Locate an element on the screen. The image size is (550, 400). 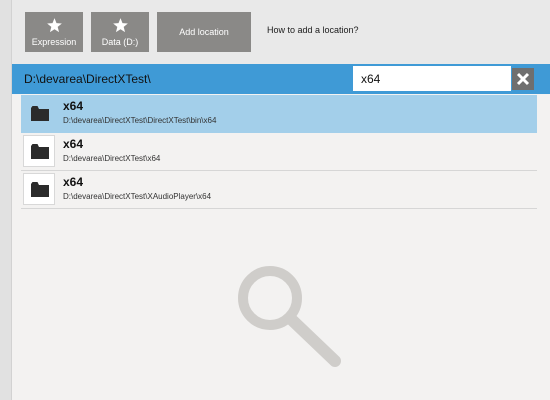
result-path: D:\devarea\DirectXTest\x64 is located at coordinates (112, 158).